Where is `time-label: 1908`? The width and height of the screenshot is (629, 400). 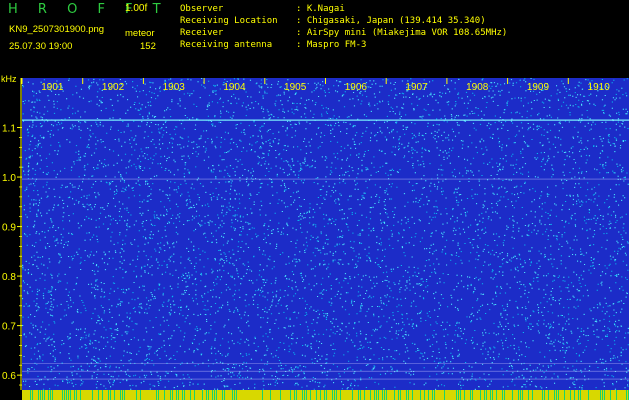 time-label: 1908 is located at coordinates (477, 87).